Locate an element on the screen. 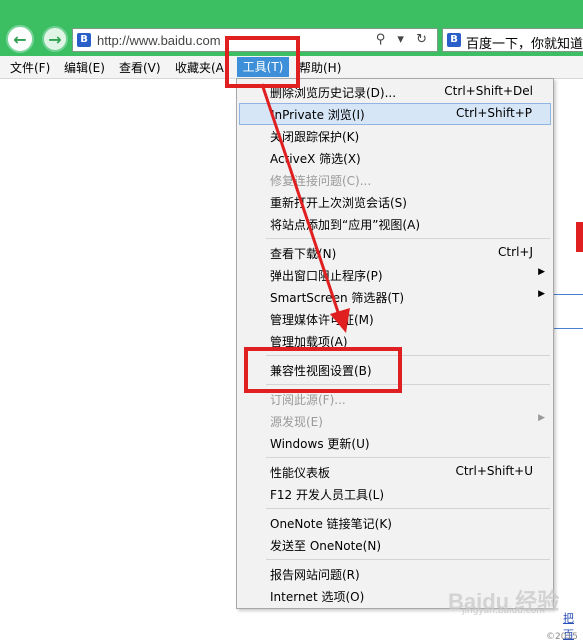  annotation-arrow-icon is located at coordinates (305, 208).